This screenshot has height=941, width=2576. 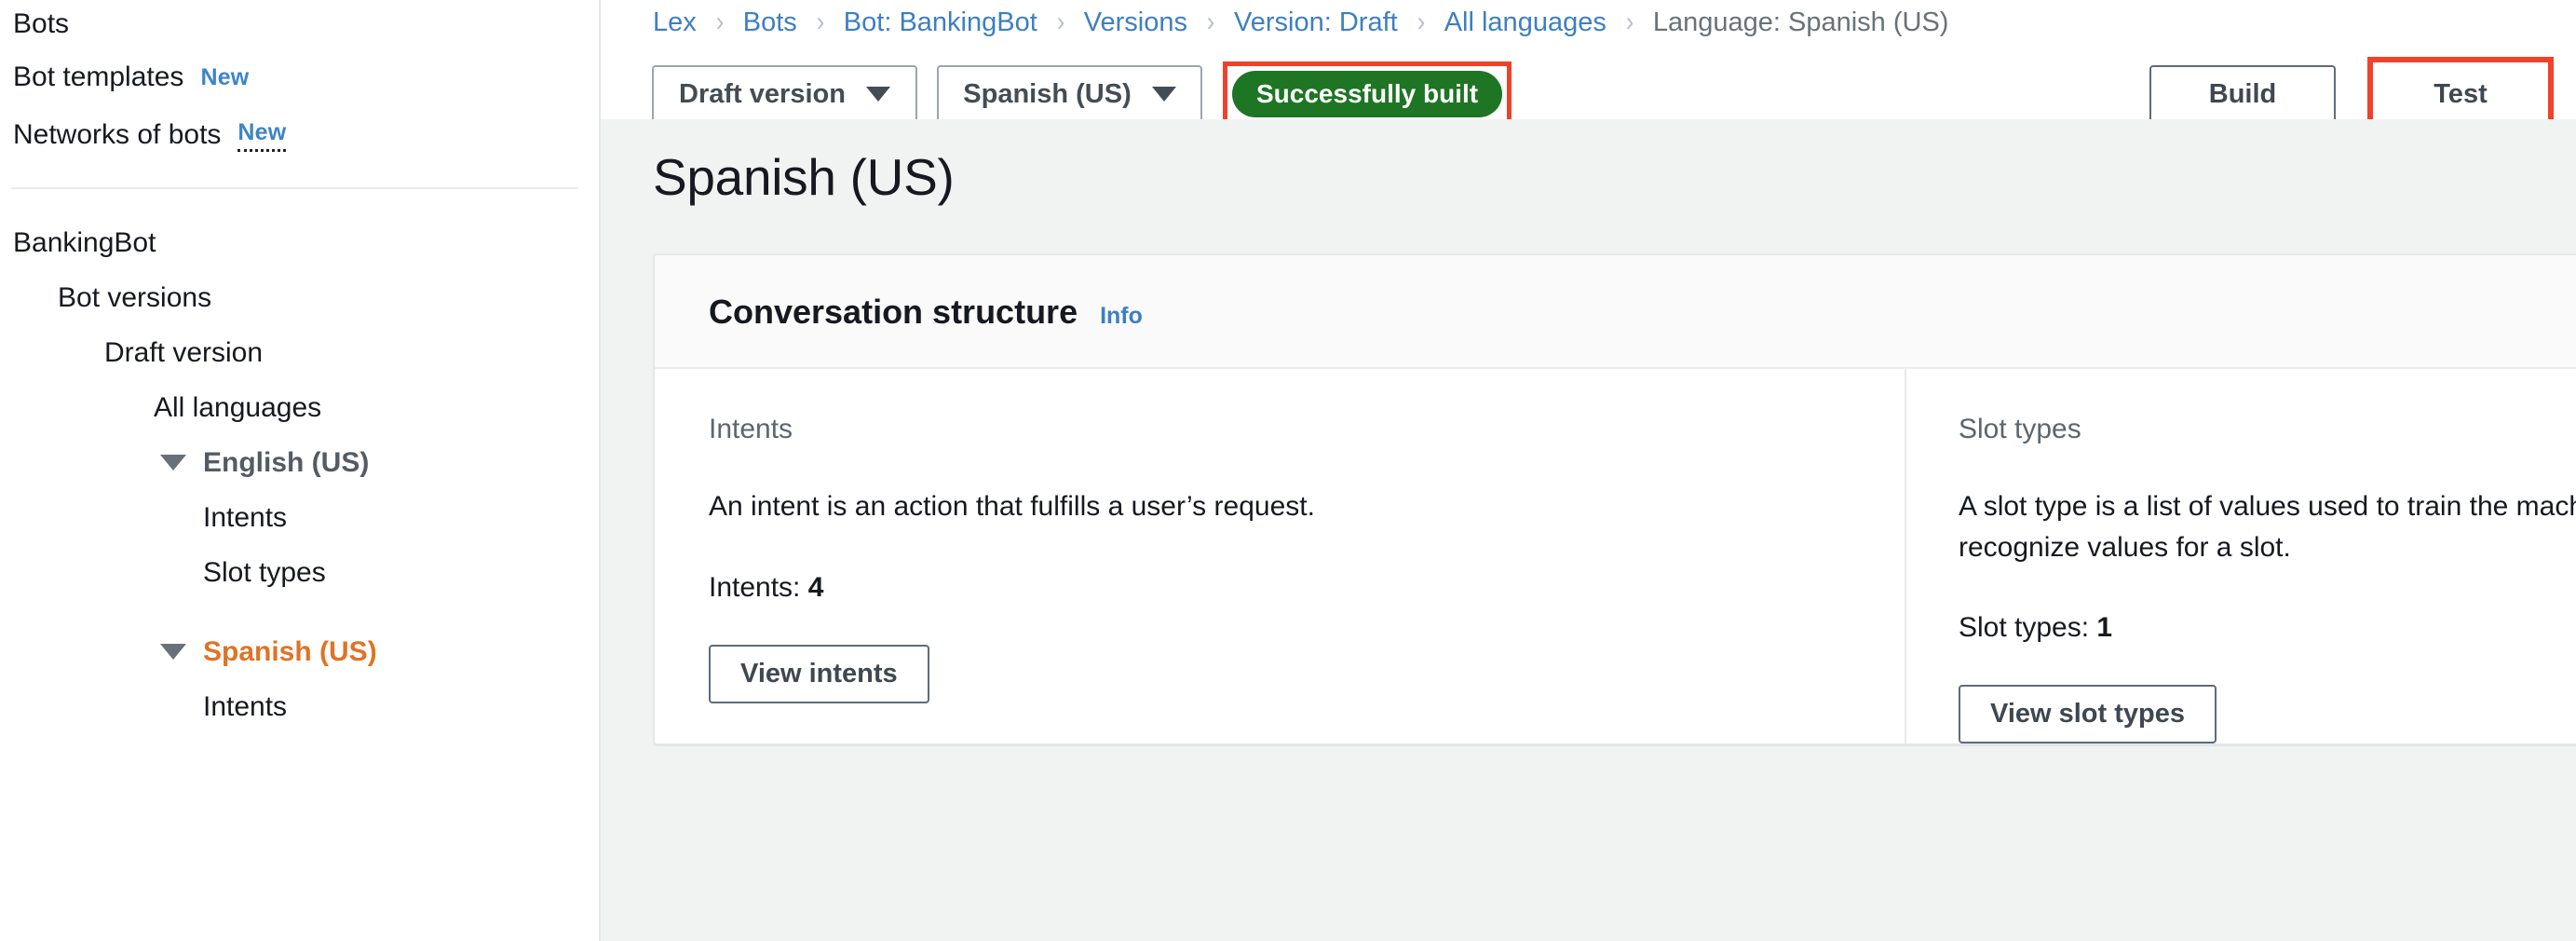 I want to click on card-header: Conversation structure Info, so click(x=1615, y=312).